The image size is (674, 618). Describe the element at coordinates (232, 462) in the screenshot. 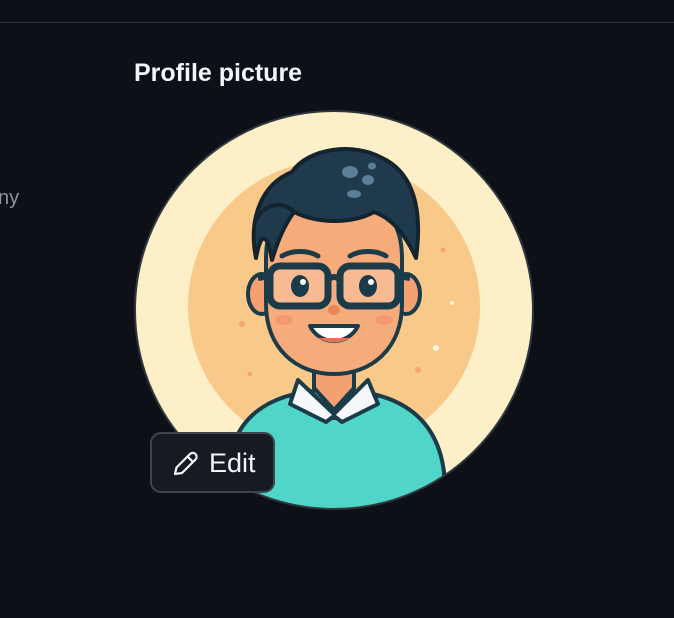

I see `edit-button-label: Edit` at that location.